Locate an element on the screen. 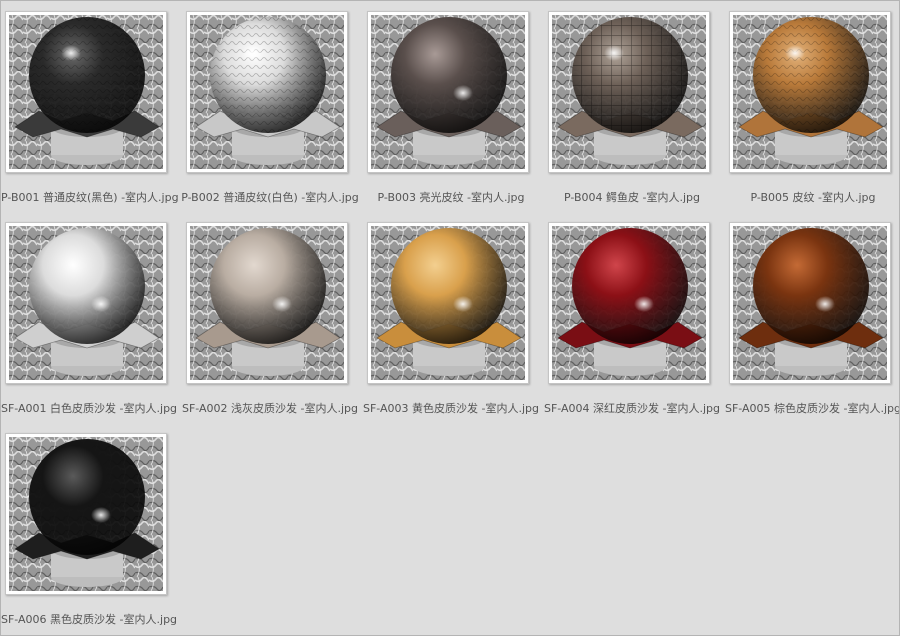  file-tile: P-B002 普通皮纹(白色) -室内人.jpg is located at coordinates (270, 110).